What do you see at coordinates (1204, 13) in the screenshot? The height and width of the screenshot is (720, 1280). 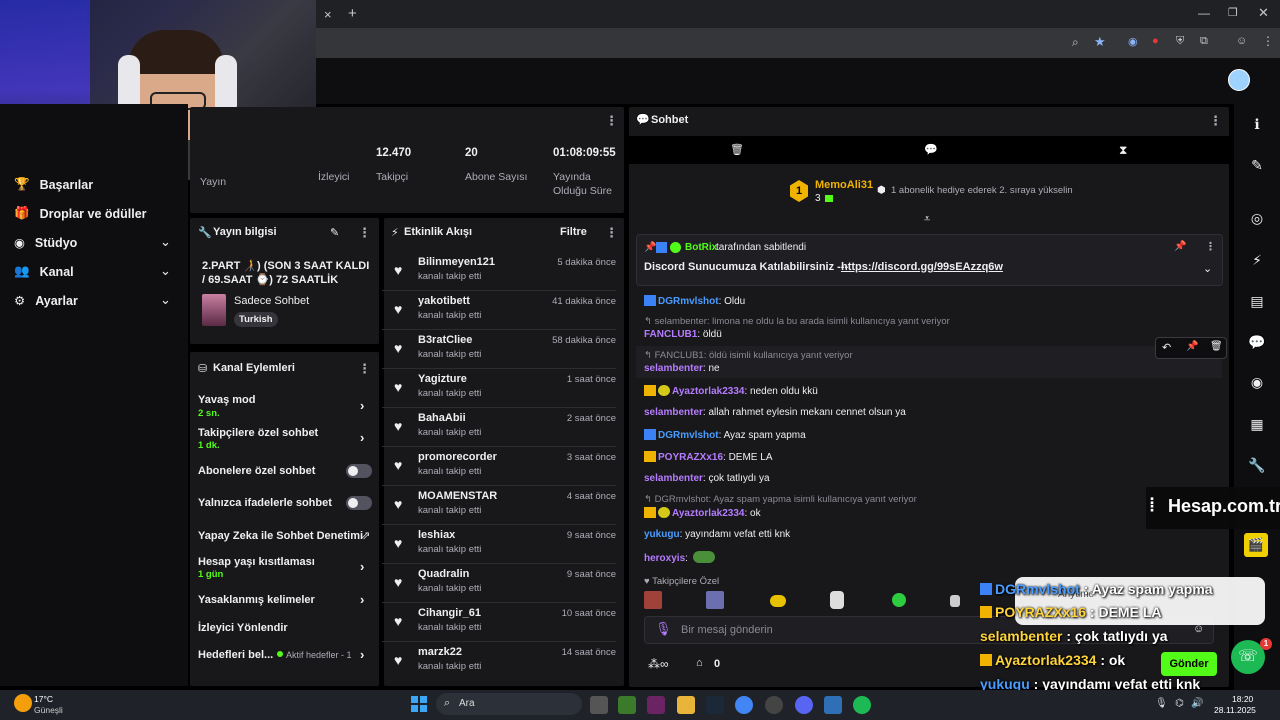 I see `minimize-icon: —` at bounding box center [1204, 13].